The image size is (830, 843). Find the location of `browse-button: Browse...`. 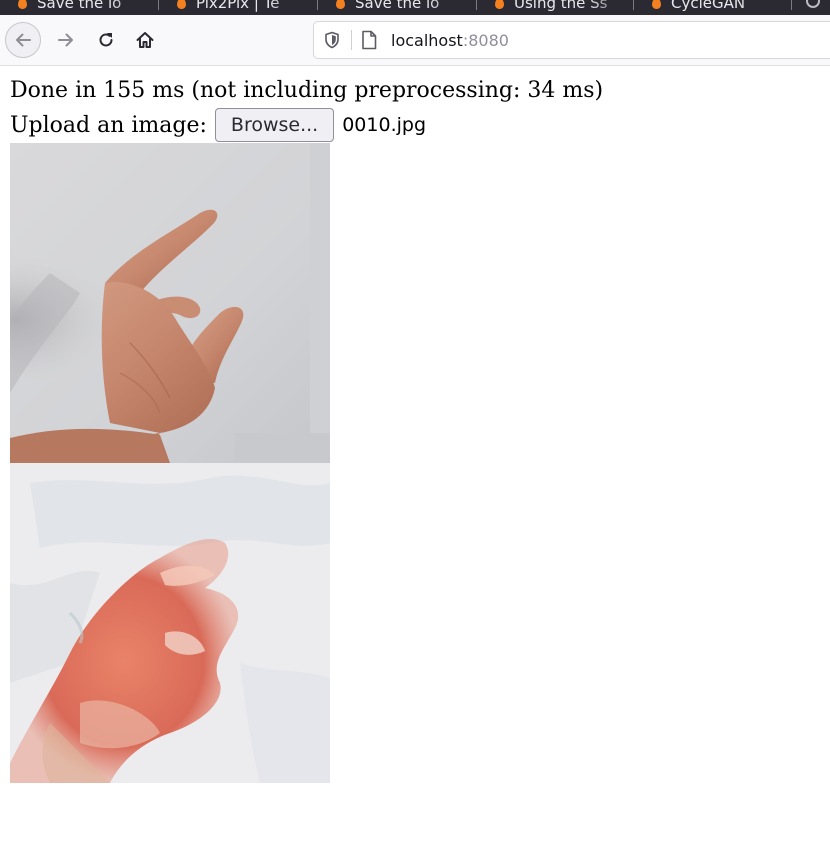

browse-button: Browse... is located at coordinates (274, 125).